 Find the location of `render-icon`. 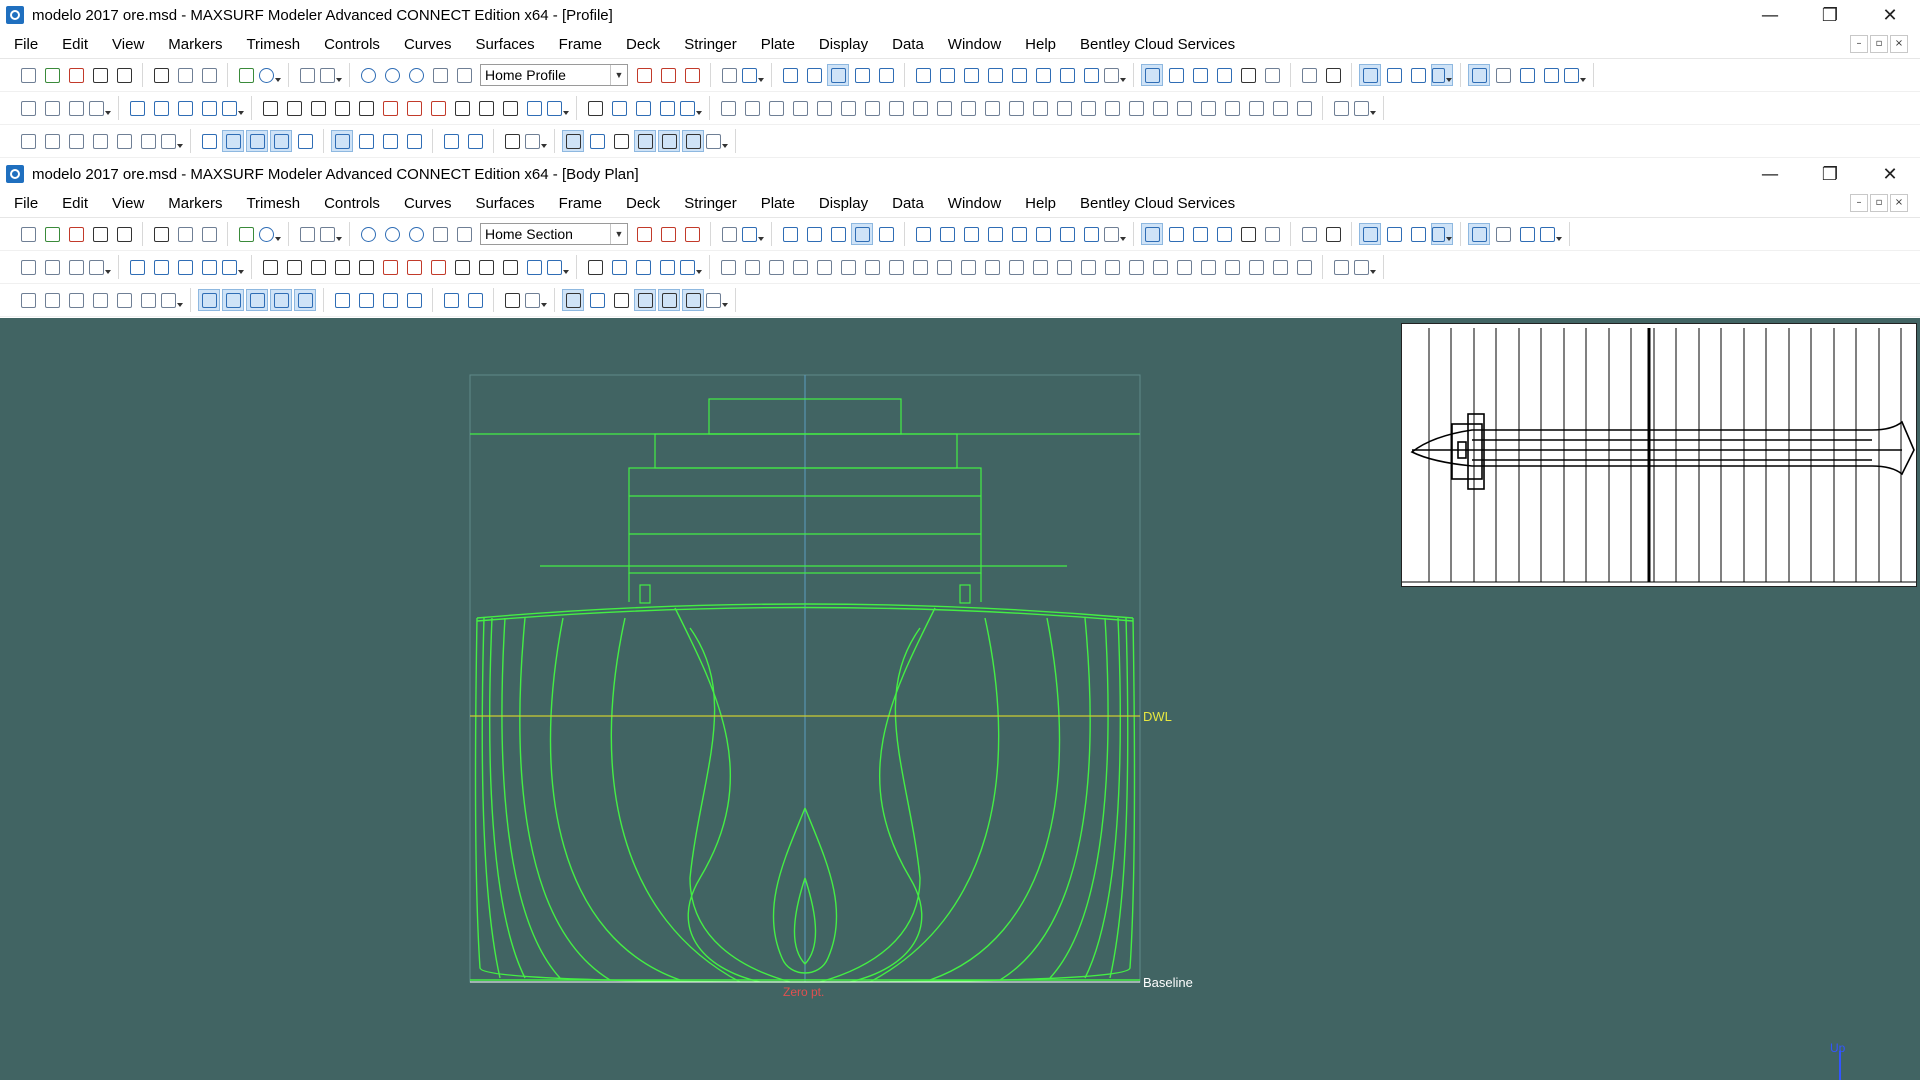

render-icon is located at coordinates (729, 75).